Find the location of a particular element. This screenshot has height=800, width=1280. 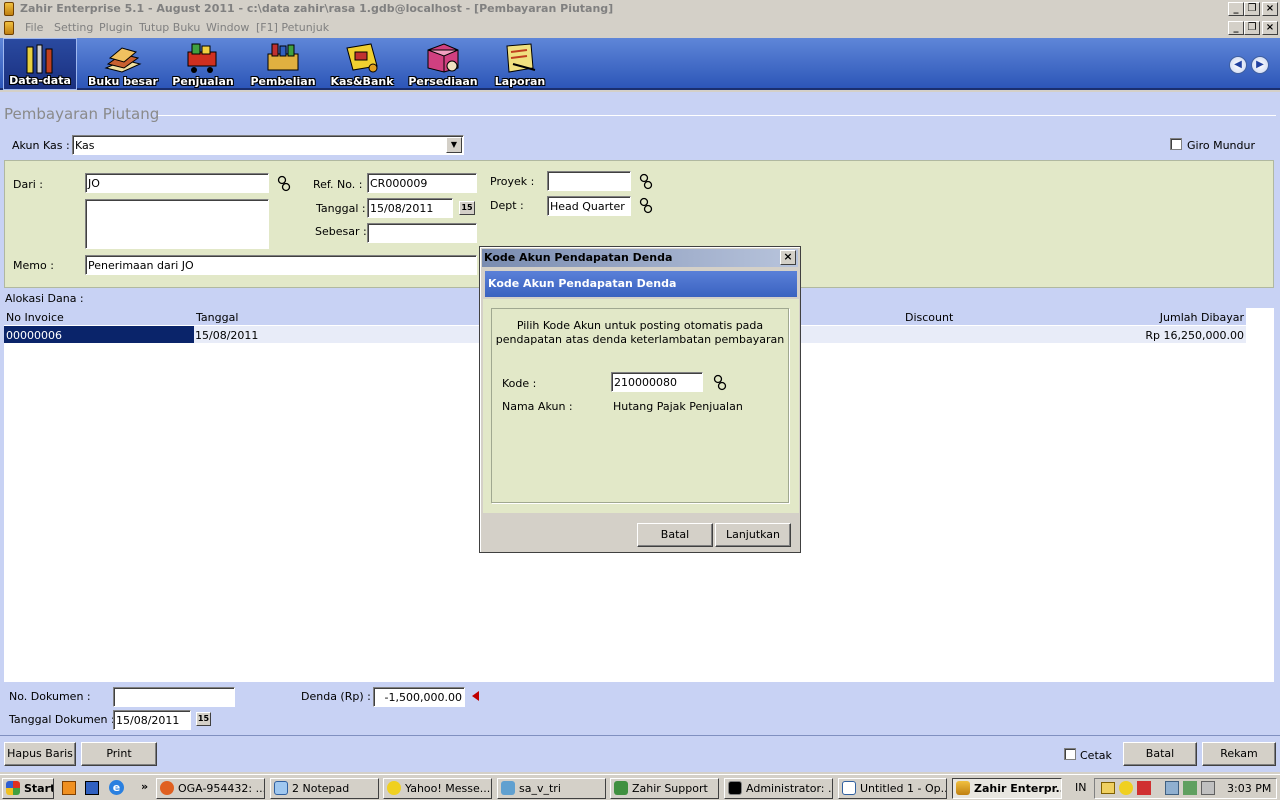

akun-kas-select: Kas is located at coordinates (268, 145).